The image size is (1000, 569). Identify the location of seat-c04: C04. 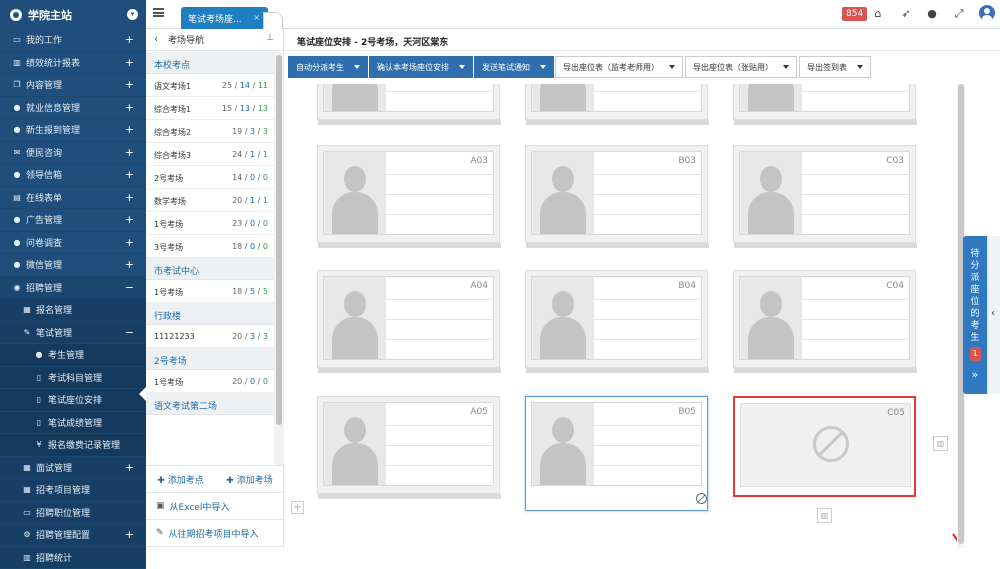
(824, 319).